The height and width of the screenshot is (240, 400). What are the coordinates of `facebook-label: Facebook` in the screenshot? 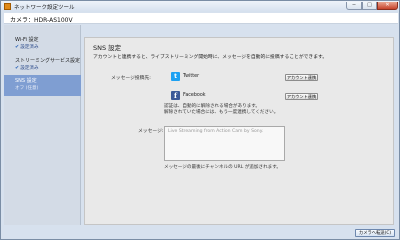 It's located at (194, 95).